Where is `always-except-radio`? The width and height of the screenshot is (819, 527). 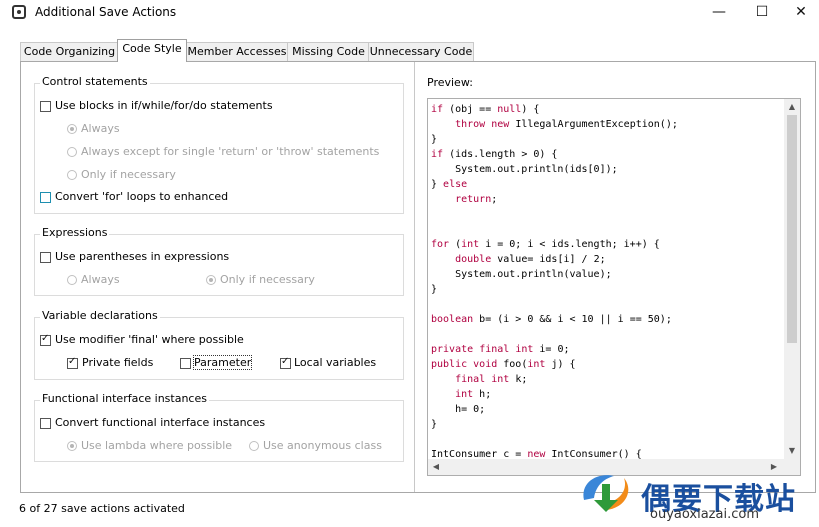
always-except-radio is located at coordinates (72, 152).